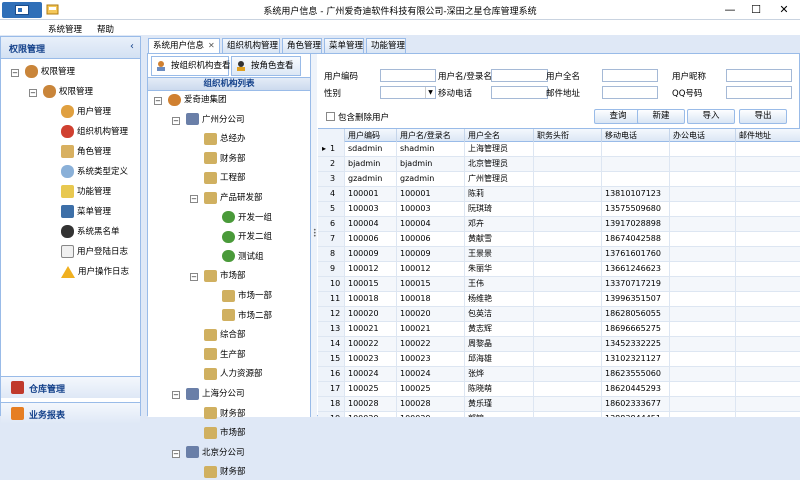  What do you see at coordinates (86, 112) in the screenshot?
I see `sidebar-item-users: 用户管理` at bounding box center [86, 112].